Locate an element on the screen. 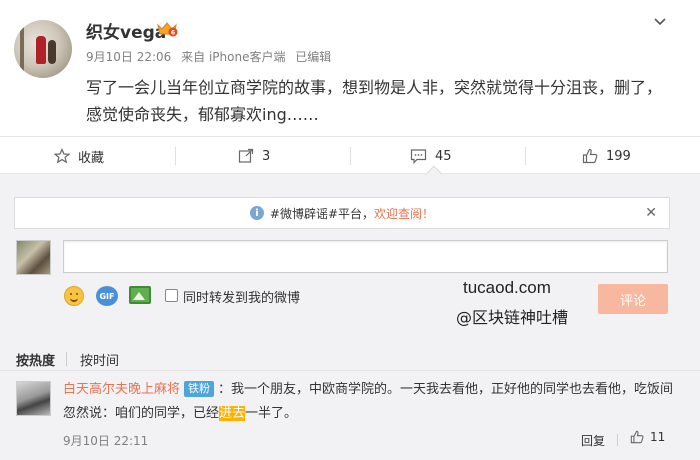 The image size is (700, 460). comment-icon is located at coordinates (418, 156).